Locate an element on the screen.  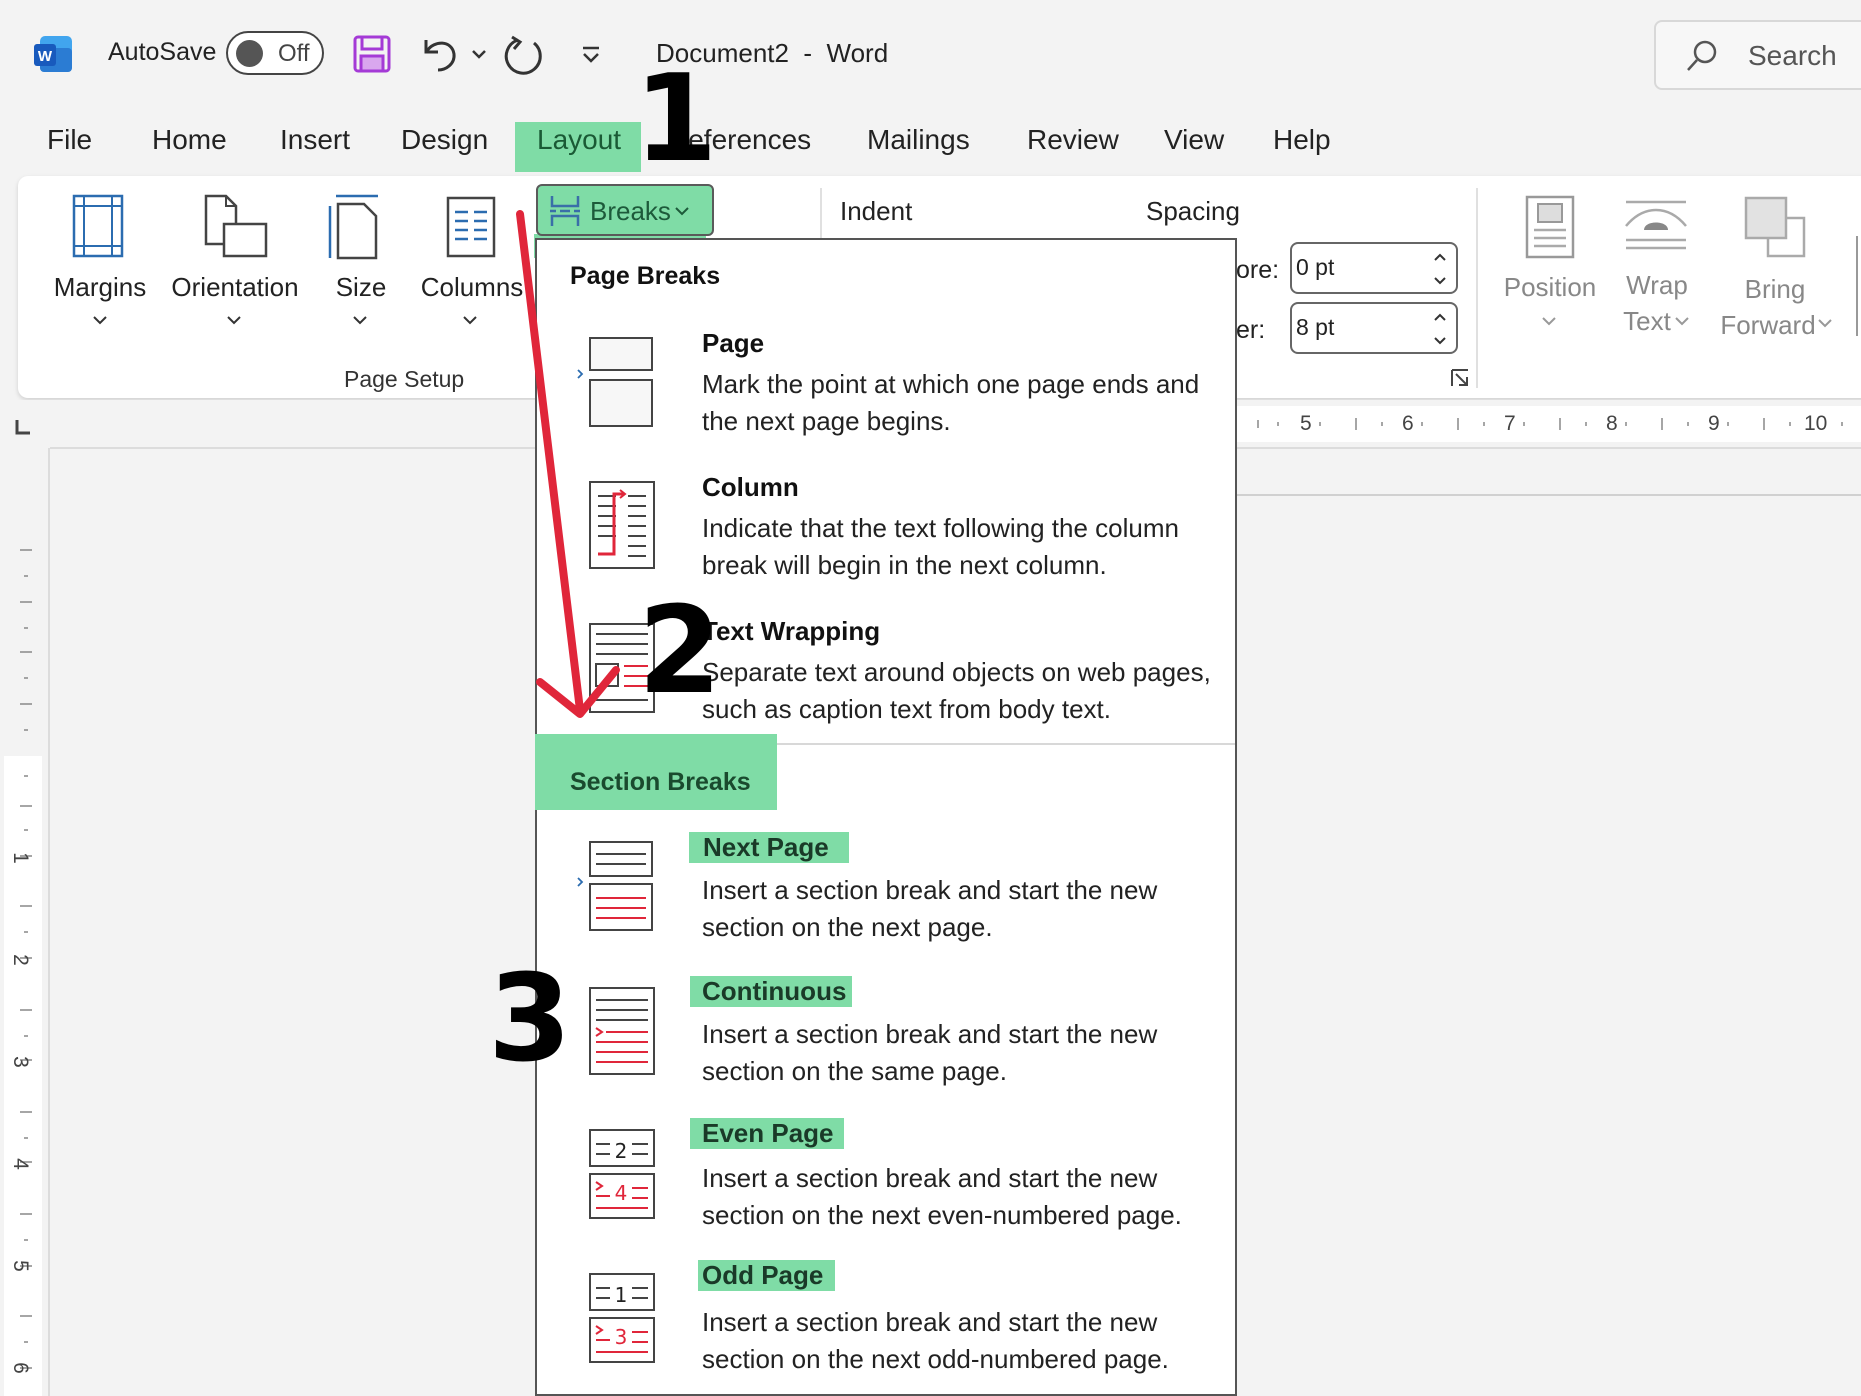
columns-chevron-icon is located at coordinates (470, 320).